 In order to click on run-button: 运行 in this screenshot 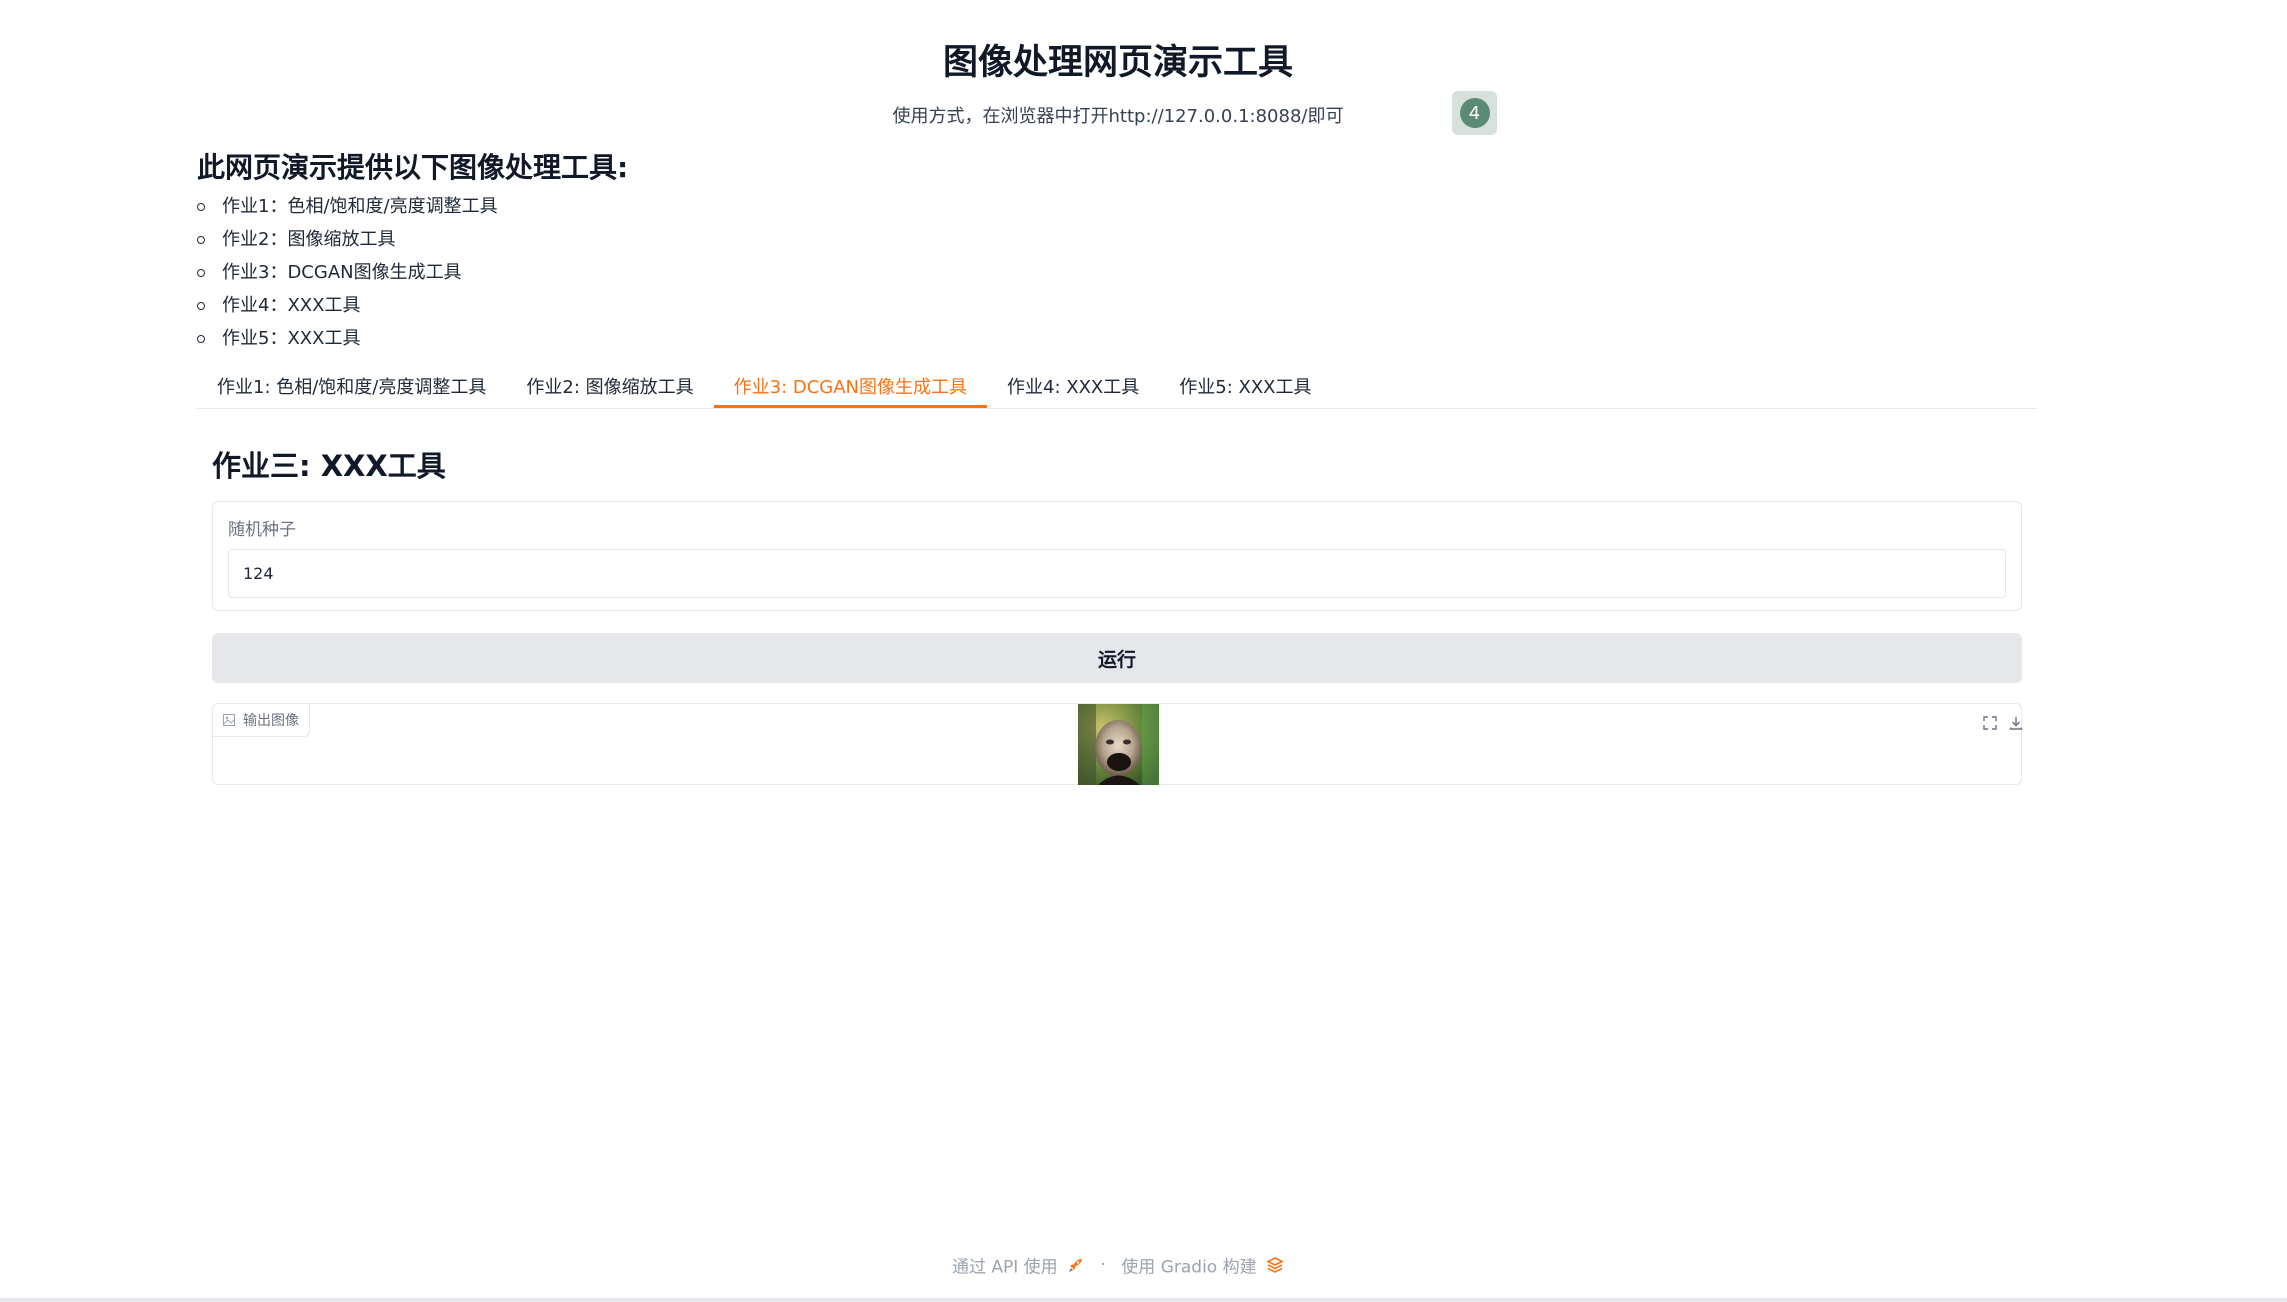, I will do `click(1117, 658)`.